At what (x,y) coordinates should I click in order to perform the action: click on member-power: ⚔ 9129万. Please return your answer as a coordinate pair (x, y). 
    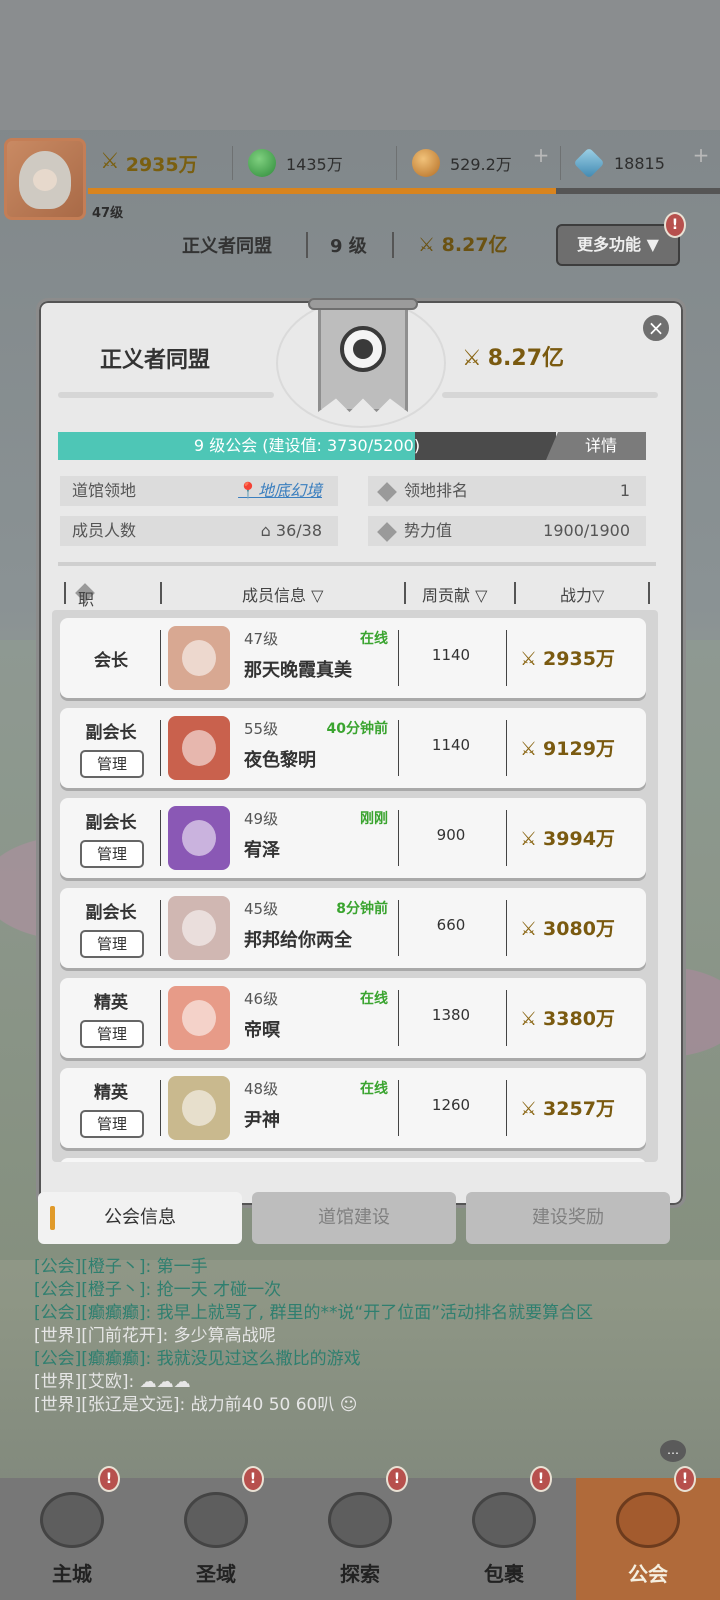
    Looking at the image, I should click on (567, 749).